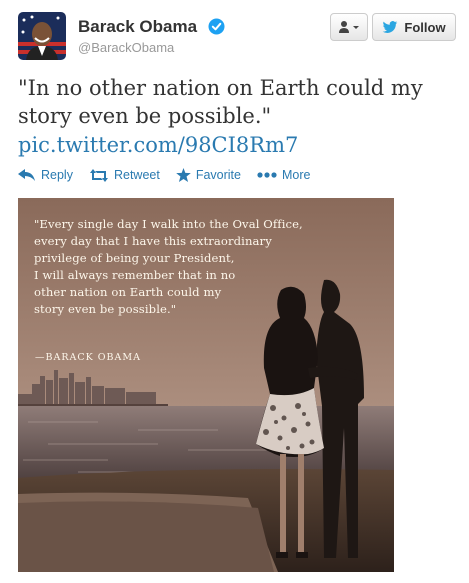 This screenshot has height=583, width=469. I want to click on quote-line: other nation on Earth could my, so click(128, 292).